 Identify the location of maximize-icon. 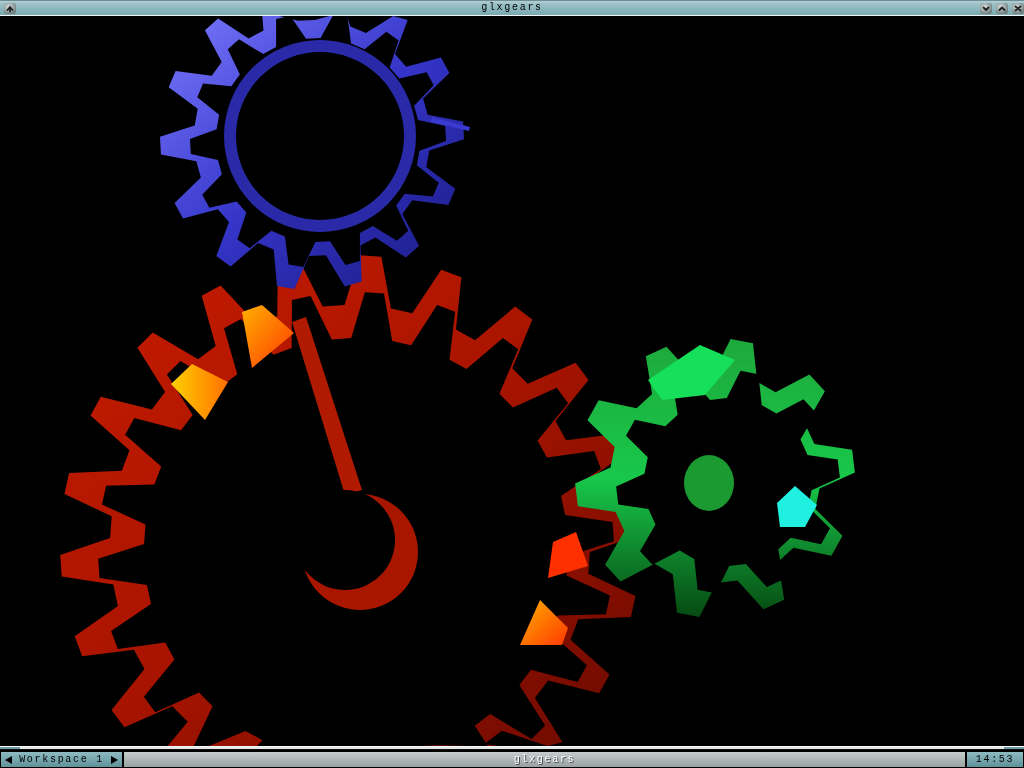
(1002, 8).